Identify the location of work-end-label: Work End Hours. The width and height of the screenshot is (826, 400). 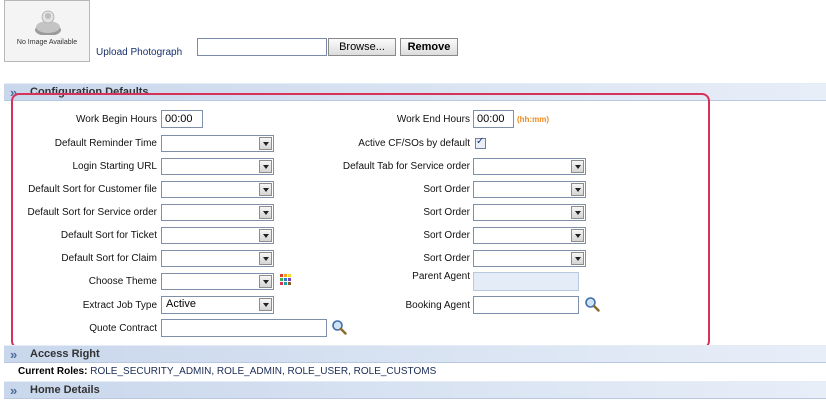
(433, 119).